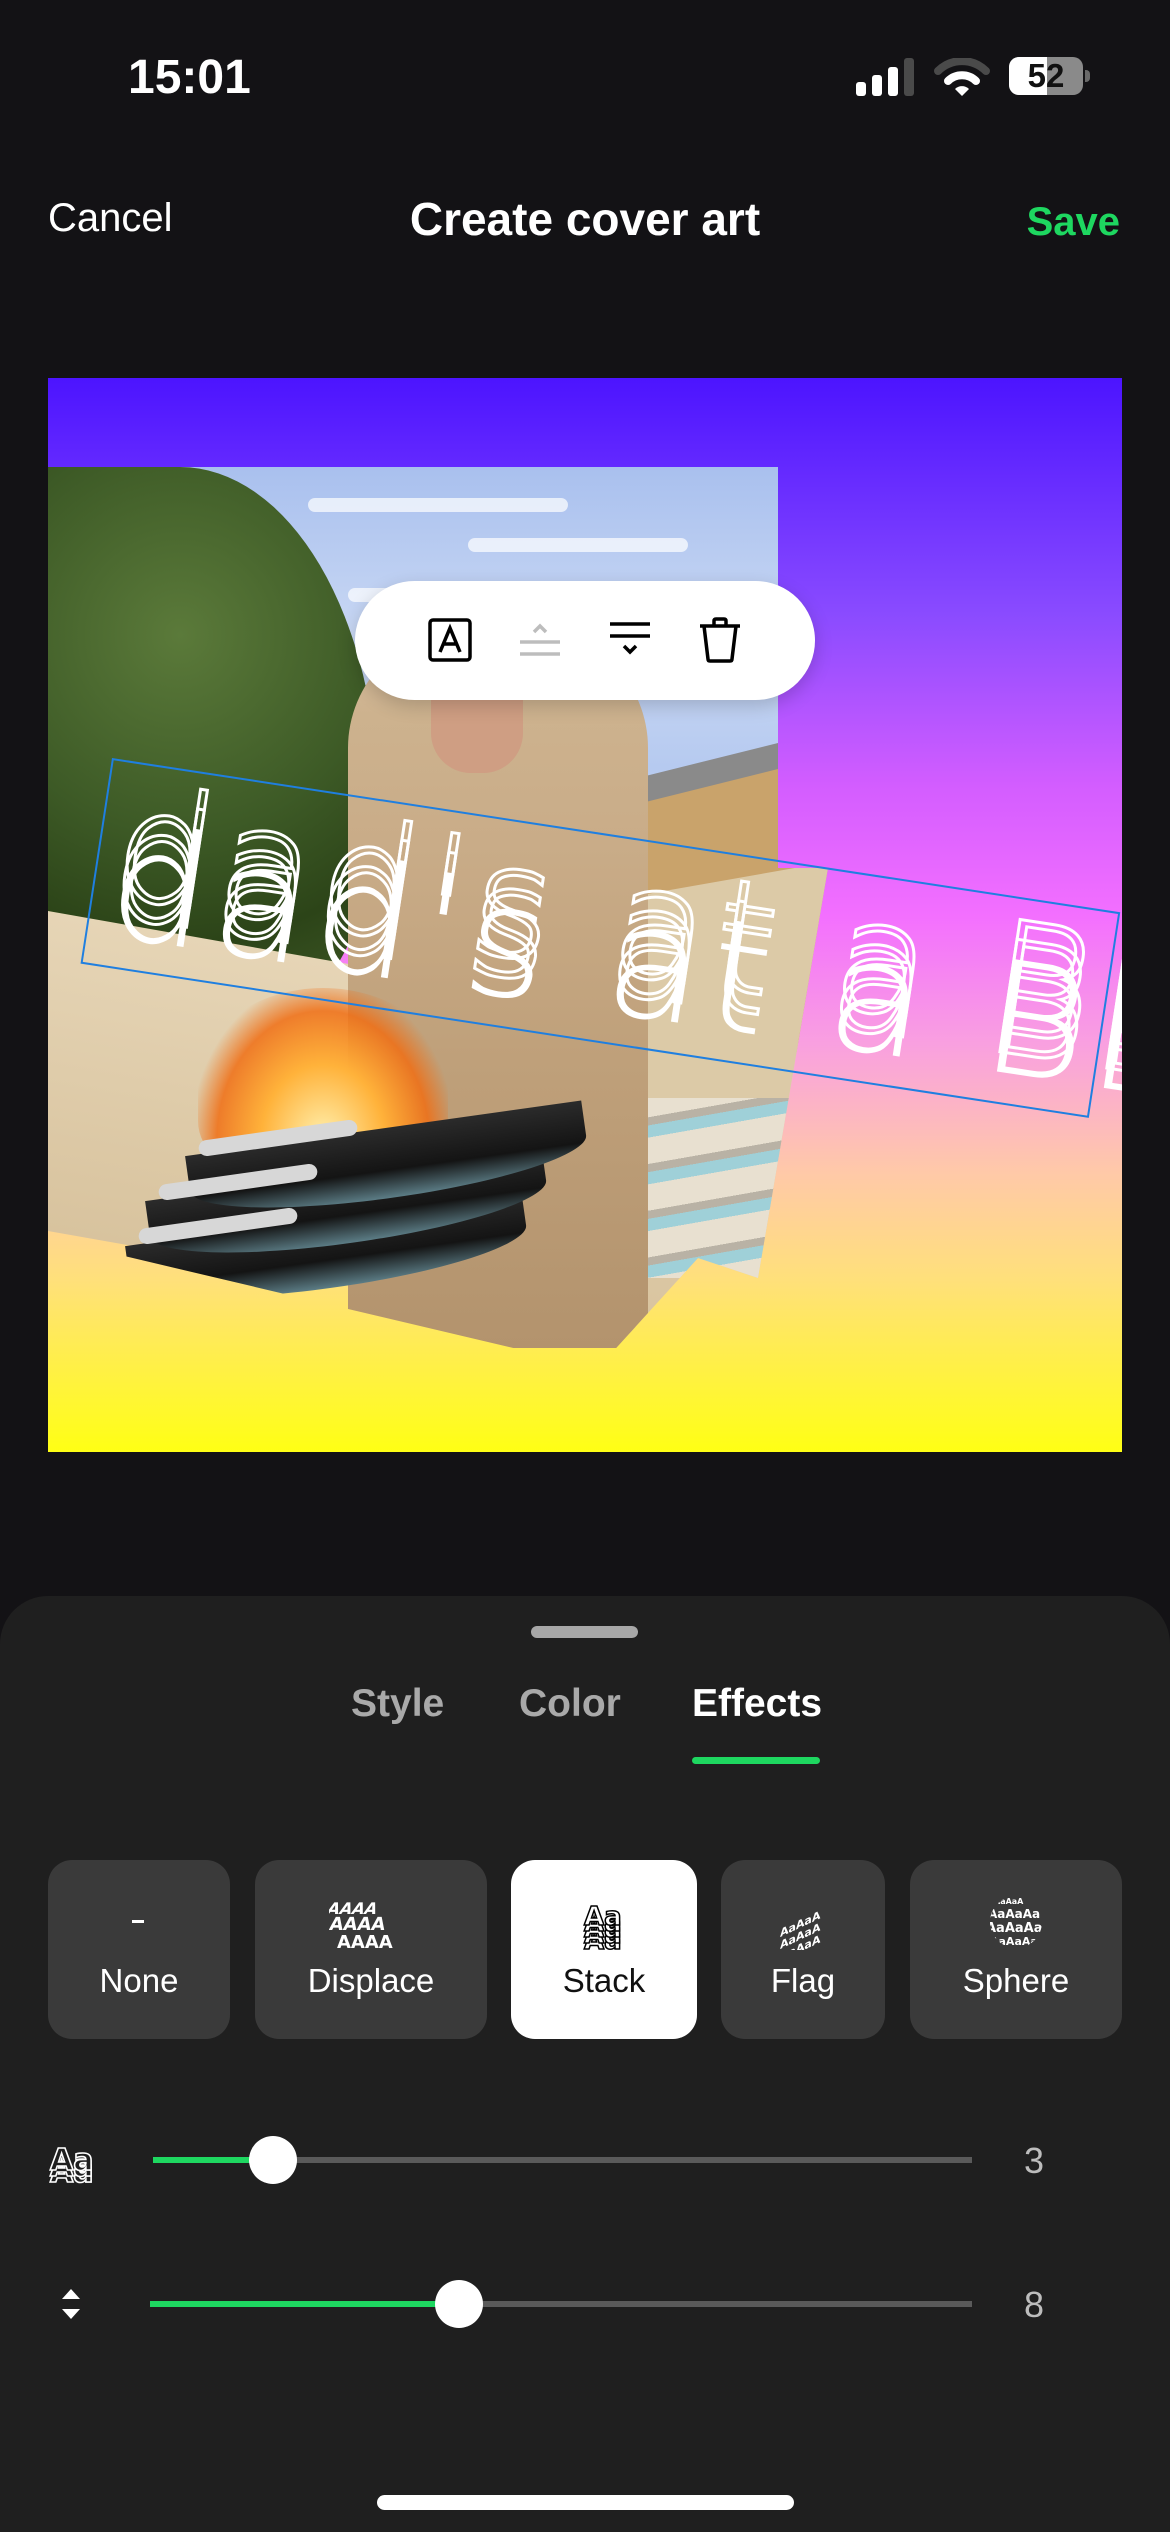  I want to click on effect-label: Flag, so click(803, 1980).